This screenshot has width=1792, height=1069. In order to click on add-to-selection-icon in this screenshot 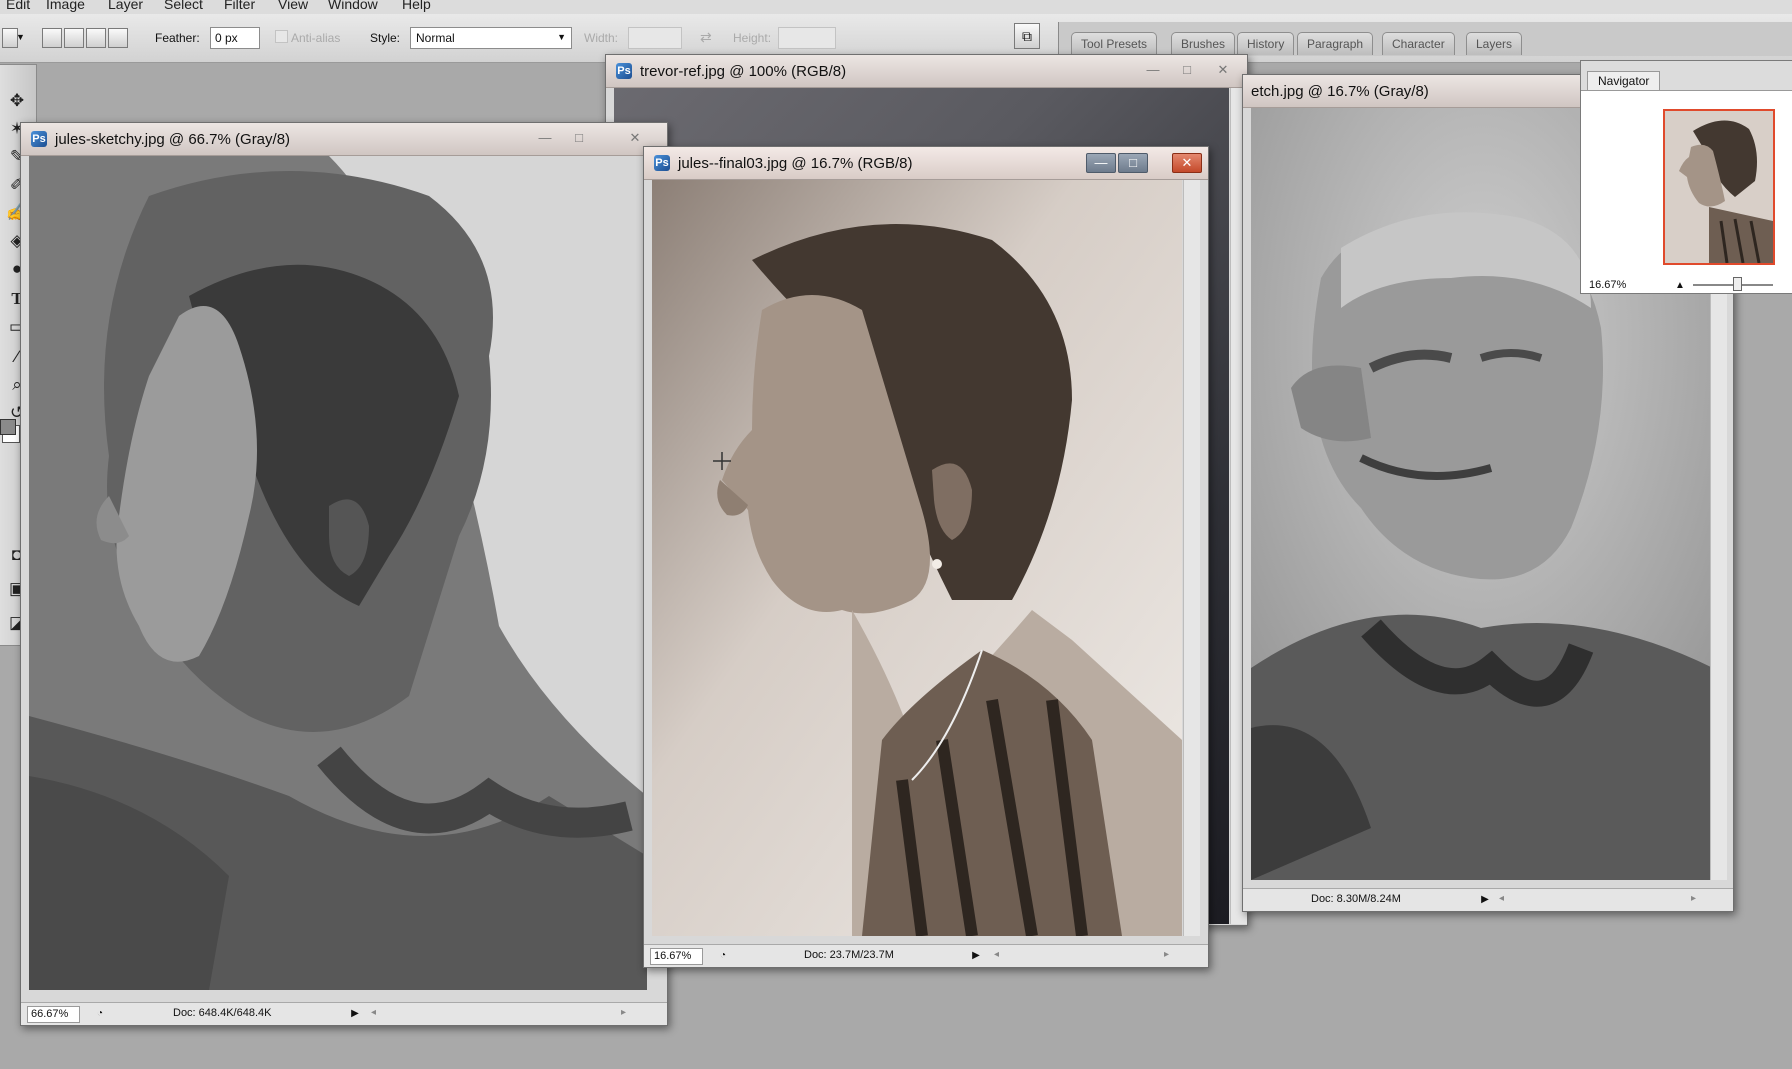, I will do `click(74, 38)`.